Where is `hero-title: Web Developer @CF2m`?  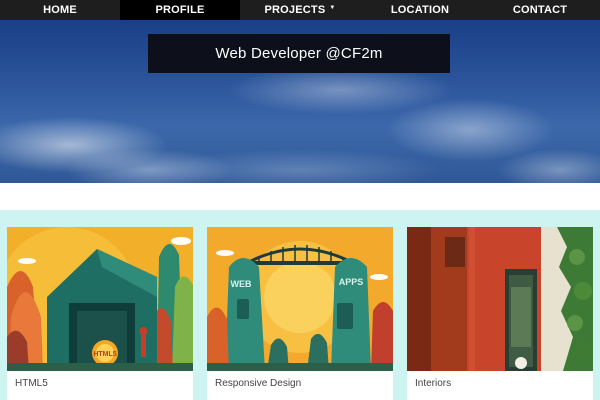 hero-title: Web Developer @CF2m is located at coordinates (299, 53).